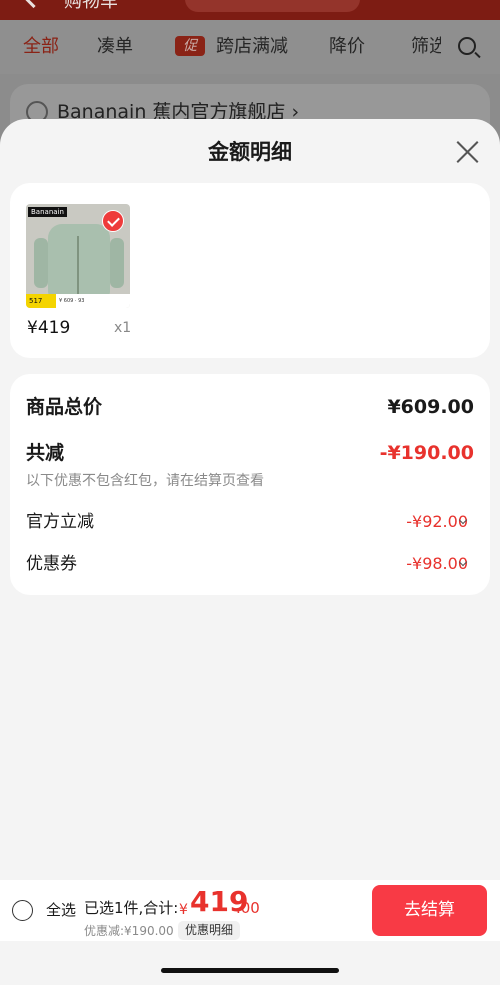 This screenshot has width=500, height=985. Describe the element at coordinates (61, 910) in the screenshot. I see `select-all-label: 全选` at that location.